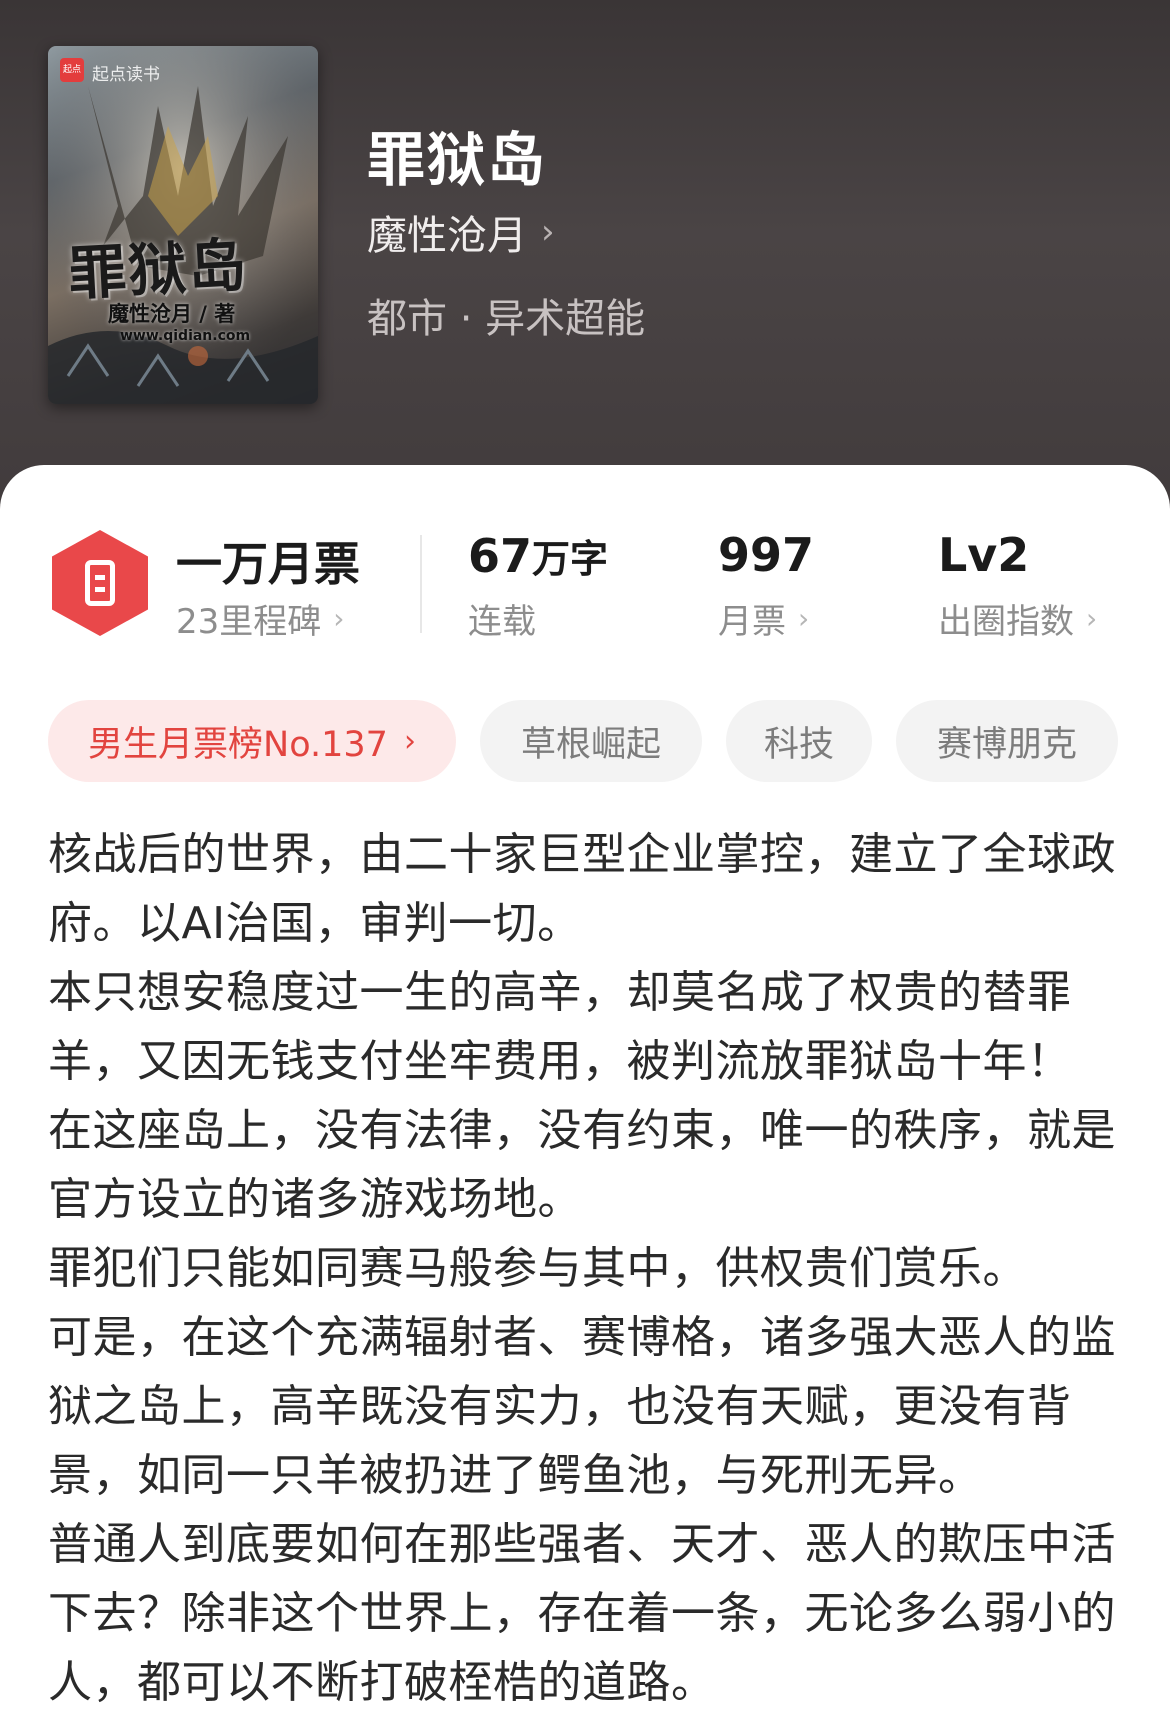  What do you see at coordinates (766, 555) in the screenshot?
I see `monthly-votes-value: 997` at bounding box center [766, 555].